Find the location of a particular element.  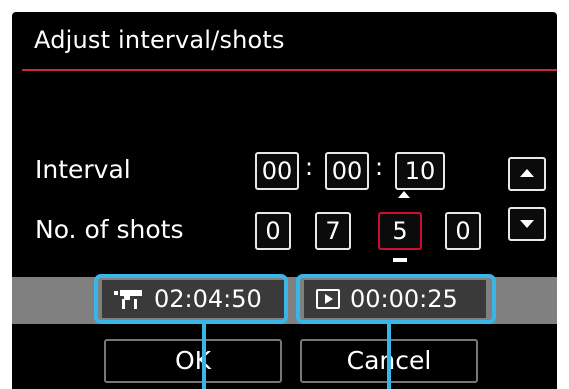

interval-label: Interval is located at coordinates (83, 169).